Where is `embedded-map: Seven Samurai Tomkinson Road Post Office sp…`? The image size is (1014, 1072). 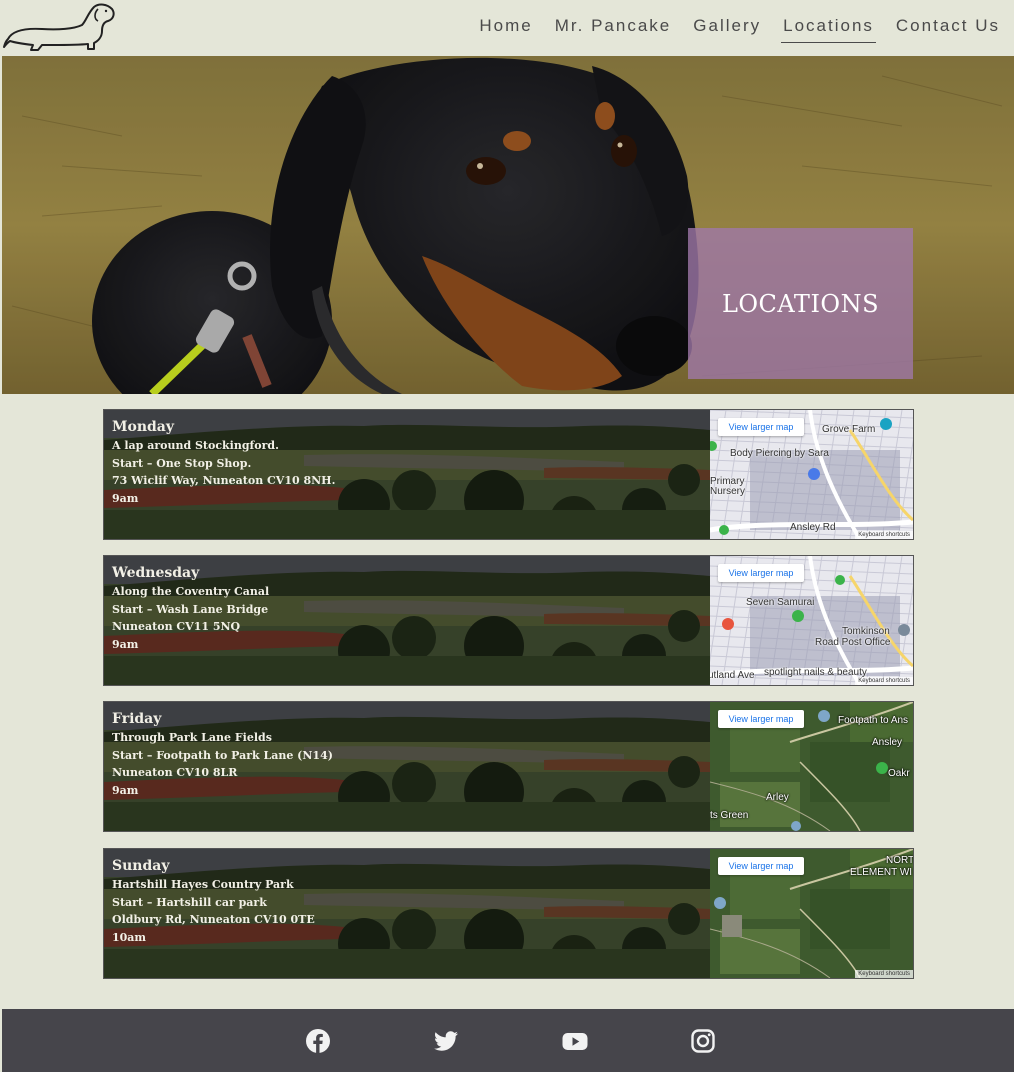 embedded-map: Seven Samurai Tomkinson Road Post Office sp… is located at coordinates (811, 620).